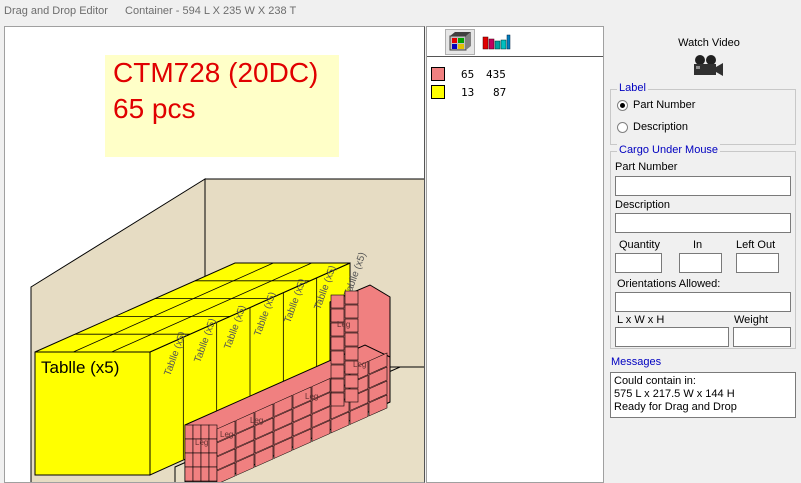  I want to click on orientations-field, so click(703, 302).